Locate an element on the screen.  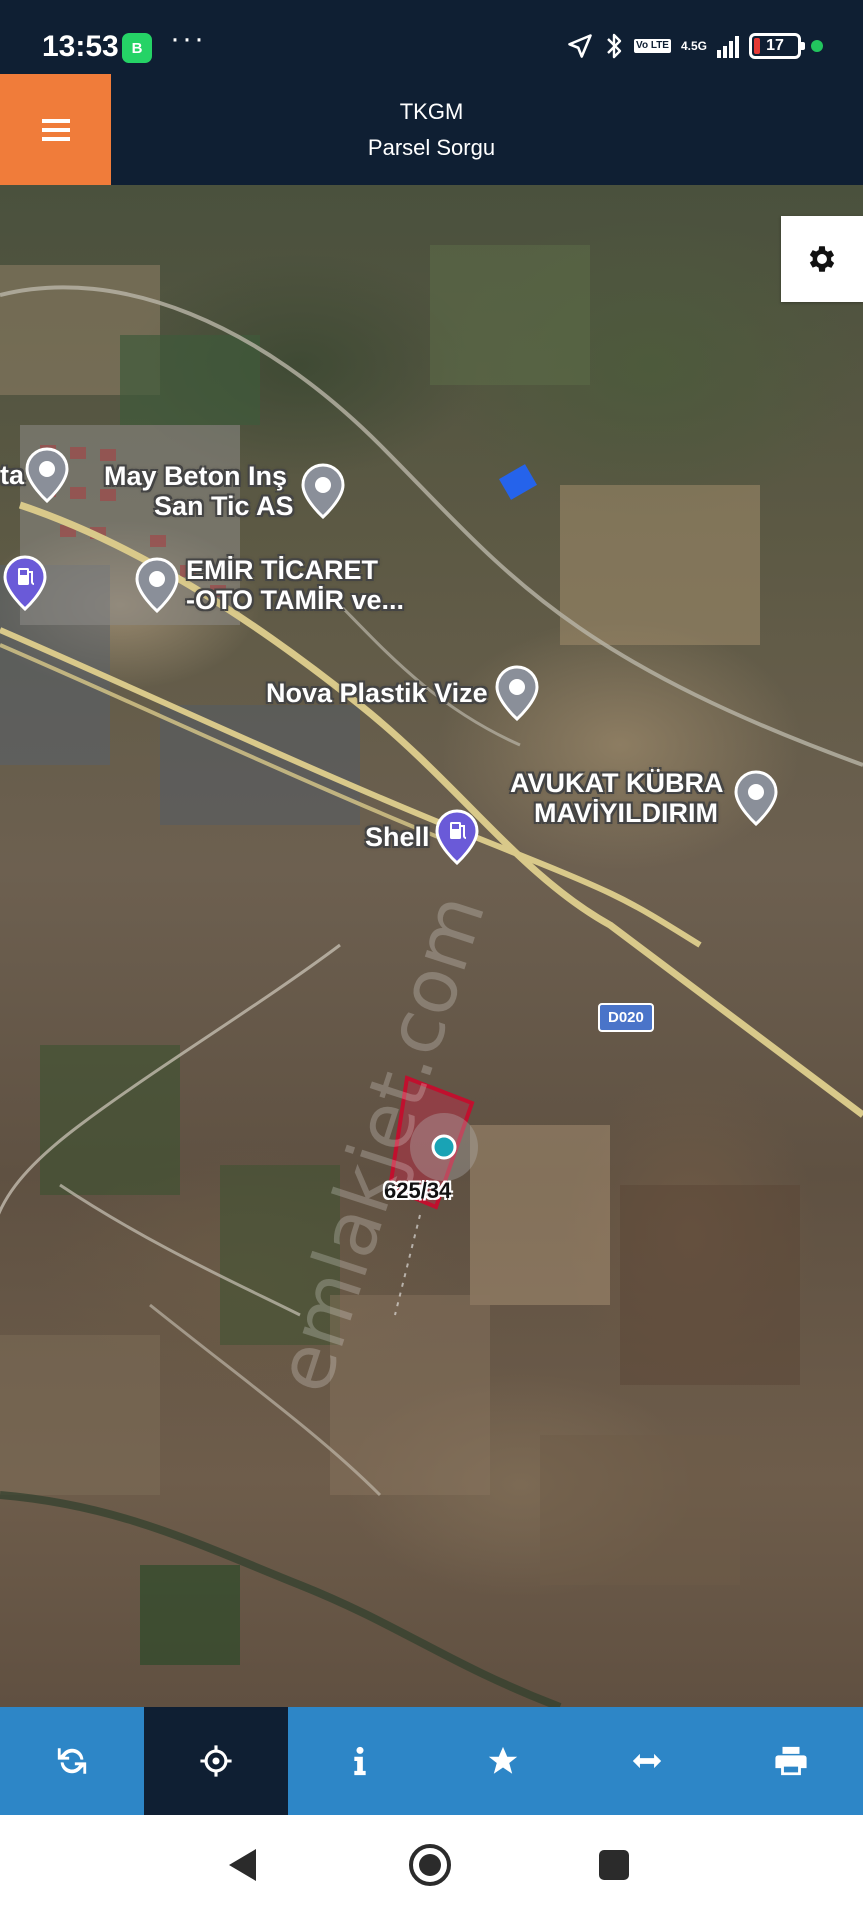
back-triangle-icon is located at coordinates (242, 1865).